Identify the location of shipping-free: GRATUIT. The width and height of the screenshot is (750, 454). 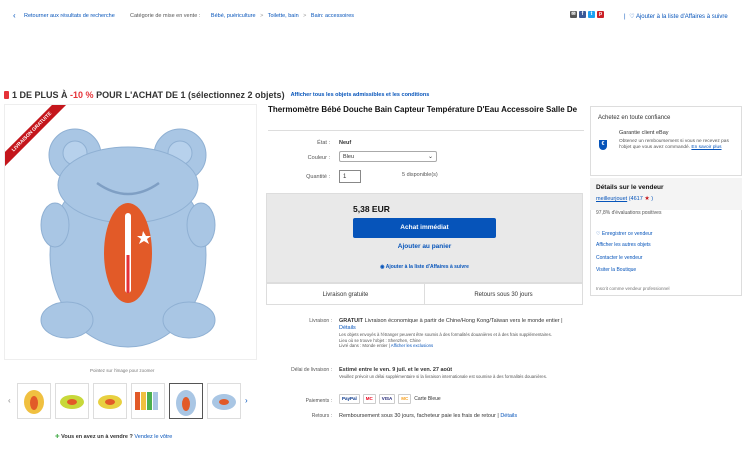
(351, 321).